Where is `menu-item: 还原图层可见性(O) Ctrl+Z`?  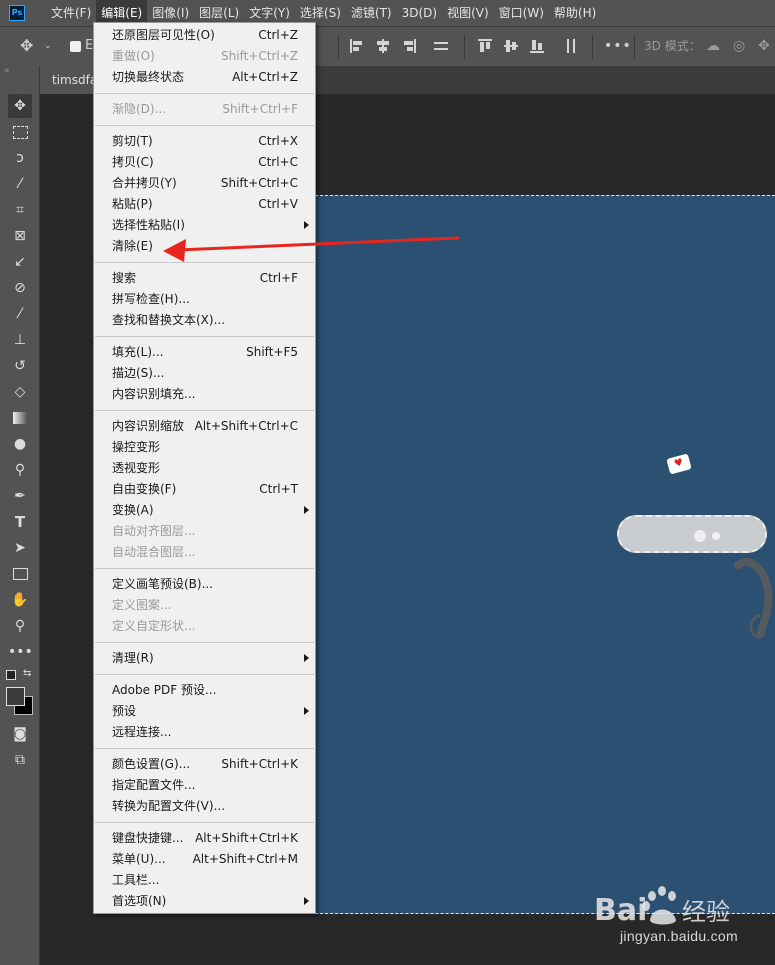 menu-item: 还原图层可见性(O) Ctrl+Z is located at coordinates (204, 35).